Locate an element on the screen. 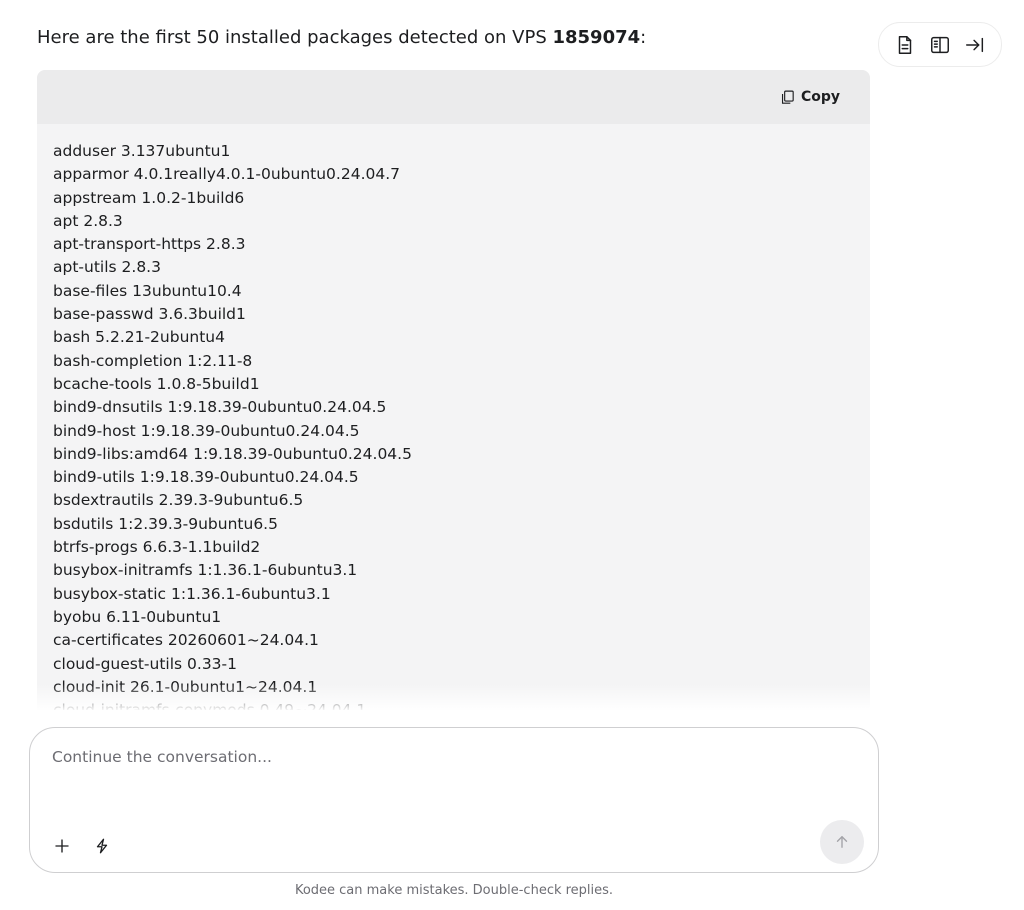  package-item: apt-transport-https 2.8.3 is located at coordinates (149, 244).